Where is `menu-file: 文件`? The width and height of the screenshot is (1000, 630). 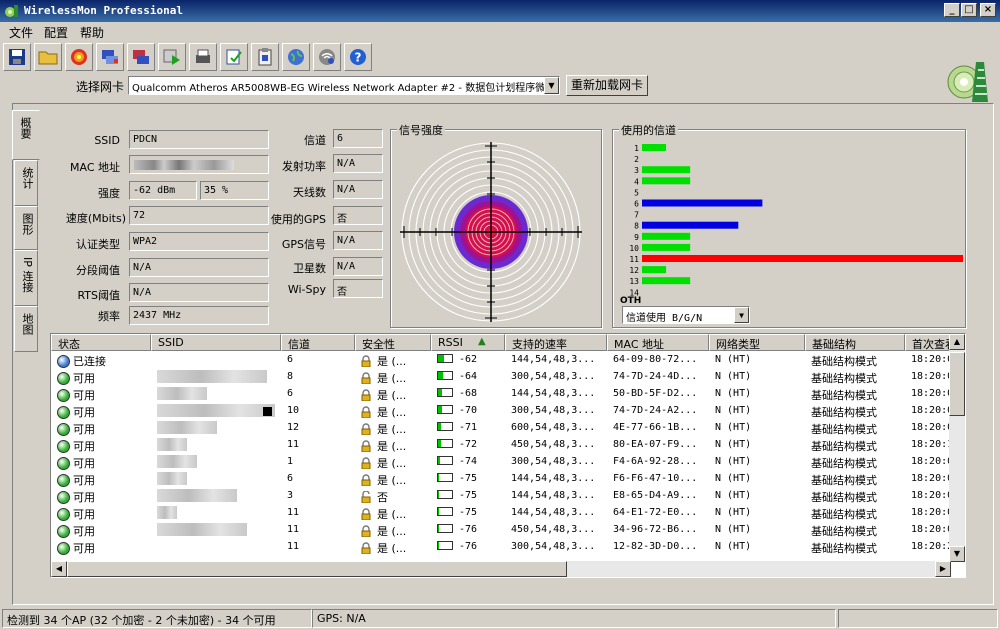
menu-file: 文件 is located at coordinates (21, 32).